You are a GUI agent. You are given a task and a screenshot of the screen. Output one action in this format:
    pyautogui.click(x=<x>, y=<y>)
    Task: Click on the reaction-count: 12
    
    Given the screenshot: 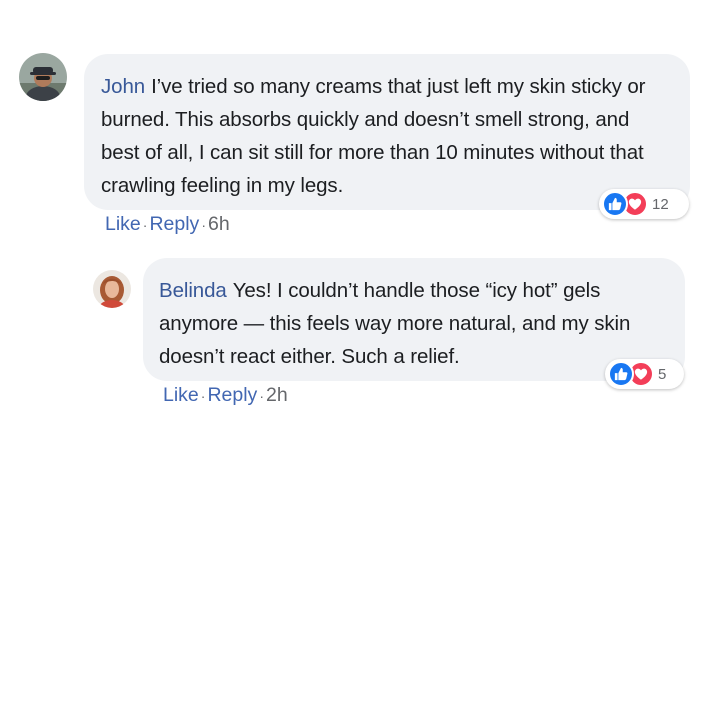 What is the action you would take?
    pyautogui.click(x=660, y=204)
    